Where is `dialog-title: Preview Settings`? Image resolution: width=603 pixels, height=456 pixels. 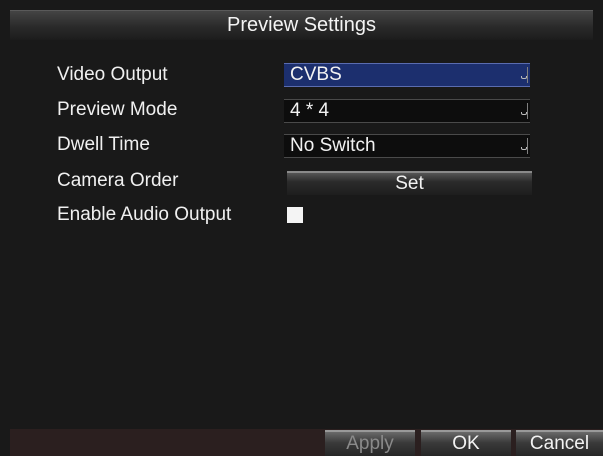 dialog-title: Preview Settings is located at coordinates (301, 25).